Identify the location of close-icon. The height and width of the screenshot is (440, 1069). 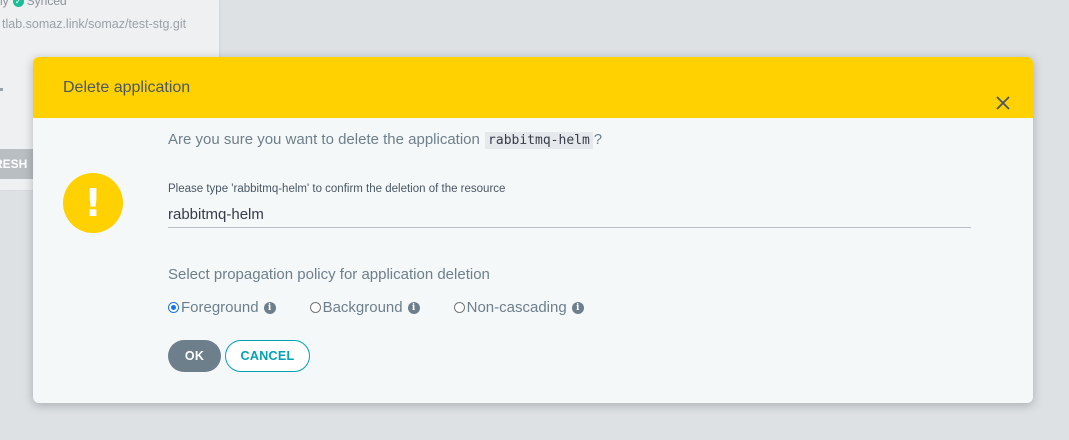
(1003, 103).